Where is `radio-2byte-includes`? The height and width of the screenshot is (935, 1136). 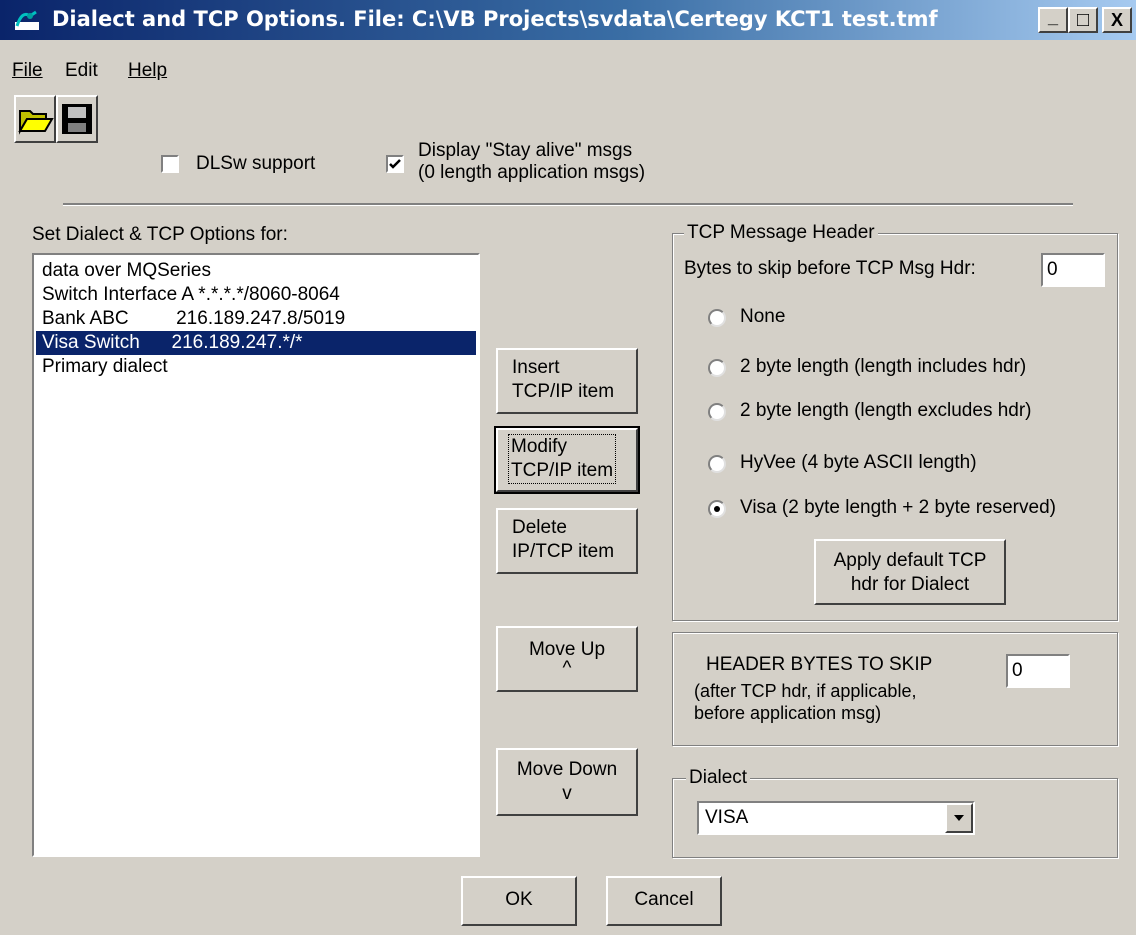 radio-2byte-includes is located at coordinates (717, 368).